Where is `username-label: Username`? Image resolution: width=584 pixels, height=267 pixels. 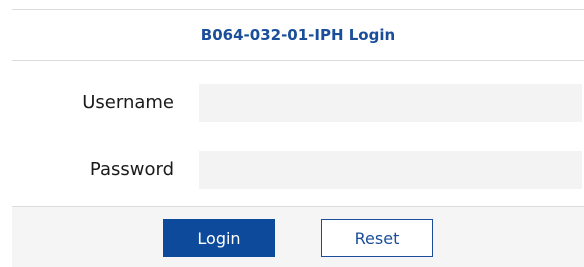
username-label: Username is located at coordinates (128, 102).